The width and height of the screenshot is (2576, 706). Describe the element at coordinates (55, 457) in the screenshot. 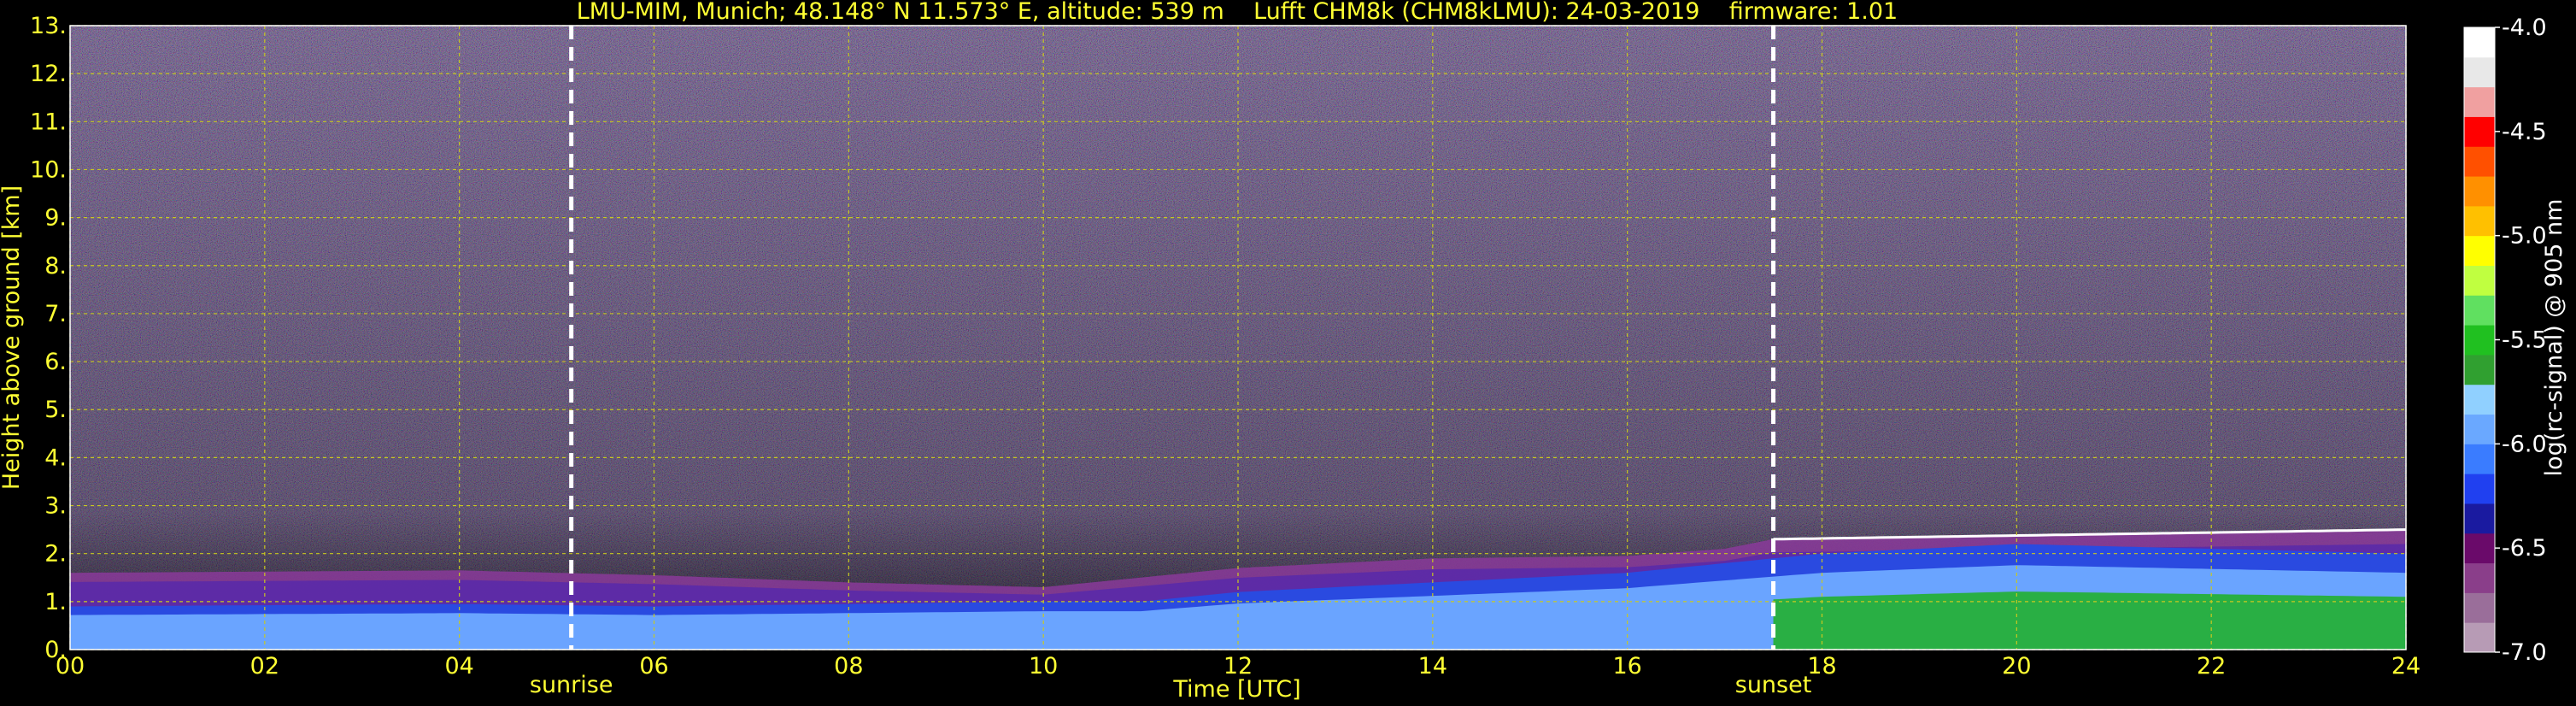

I see `y-tick-label: 4.` at that location.